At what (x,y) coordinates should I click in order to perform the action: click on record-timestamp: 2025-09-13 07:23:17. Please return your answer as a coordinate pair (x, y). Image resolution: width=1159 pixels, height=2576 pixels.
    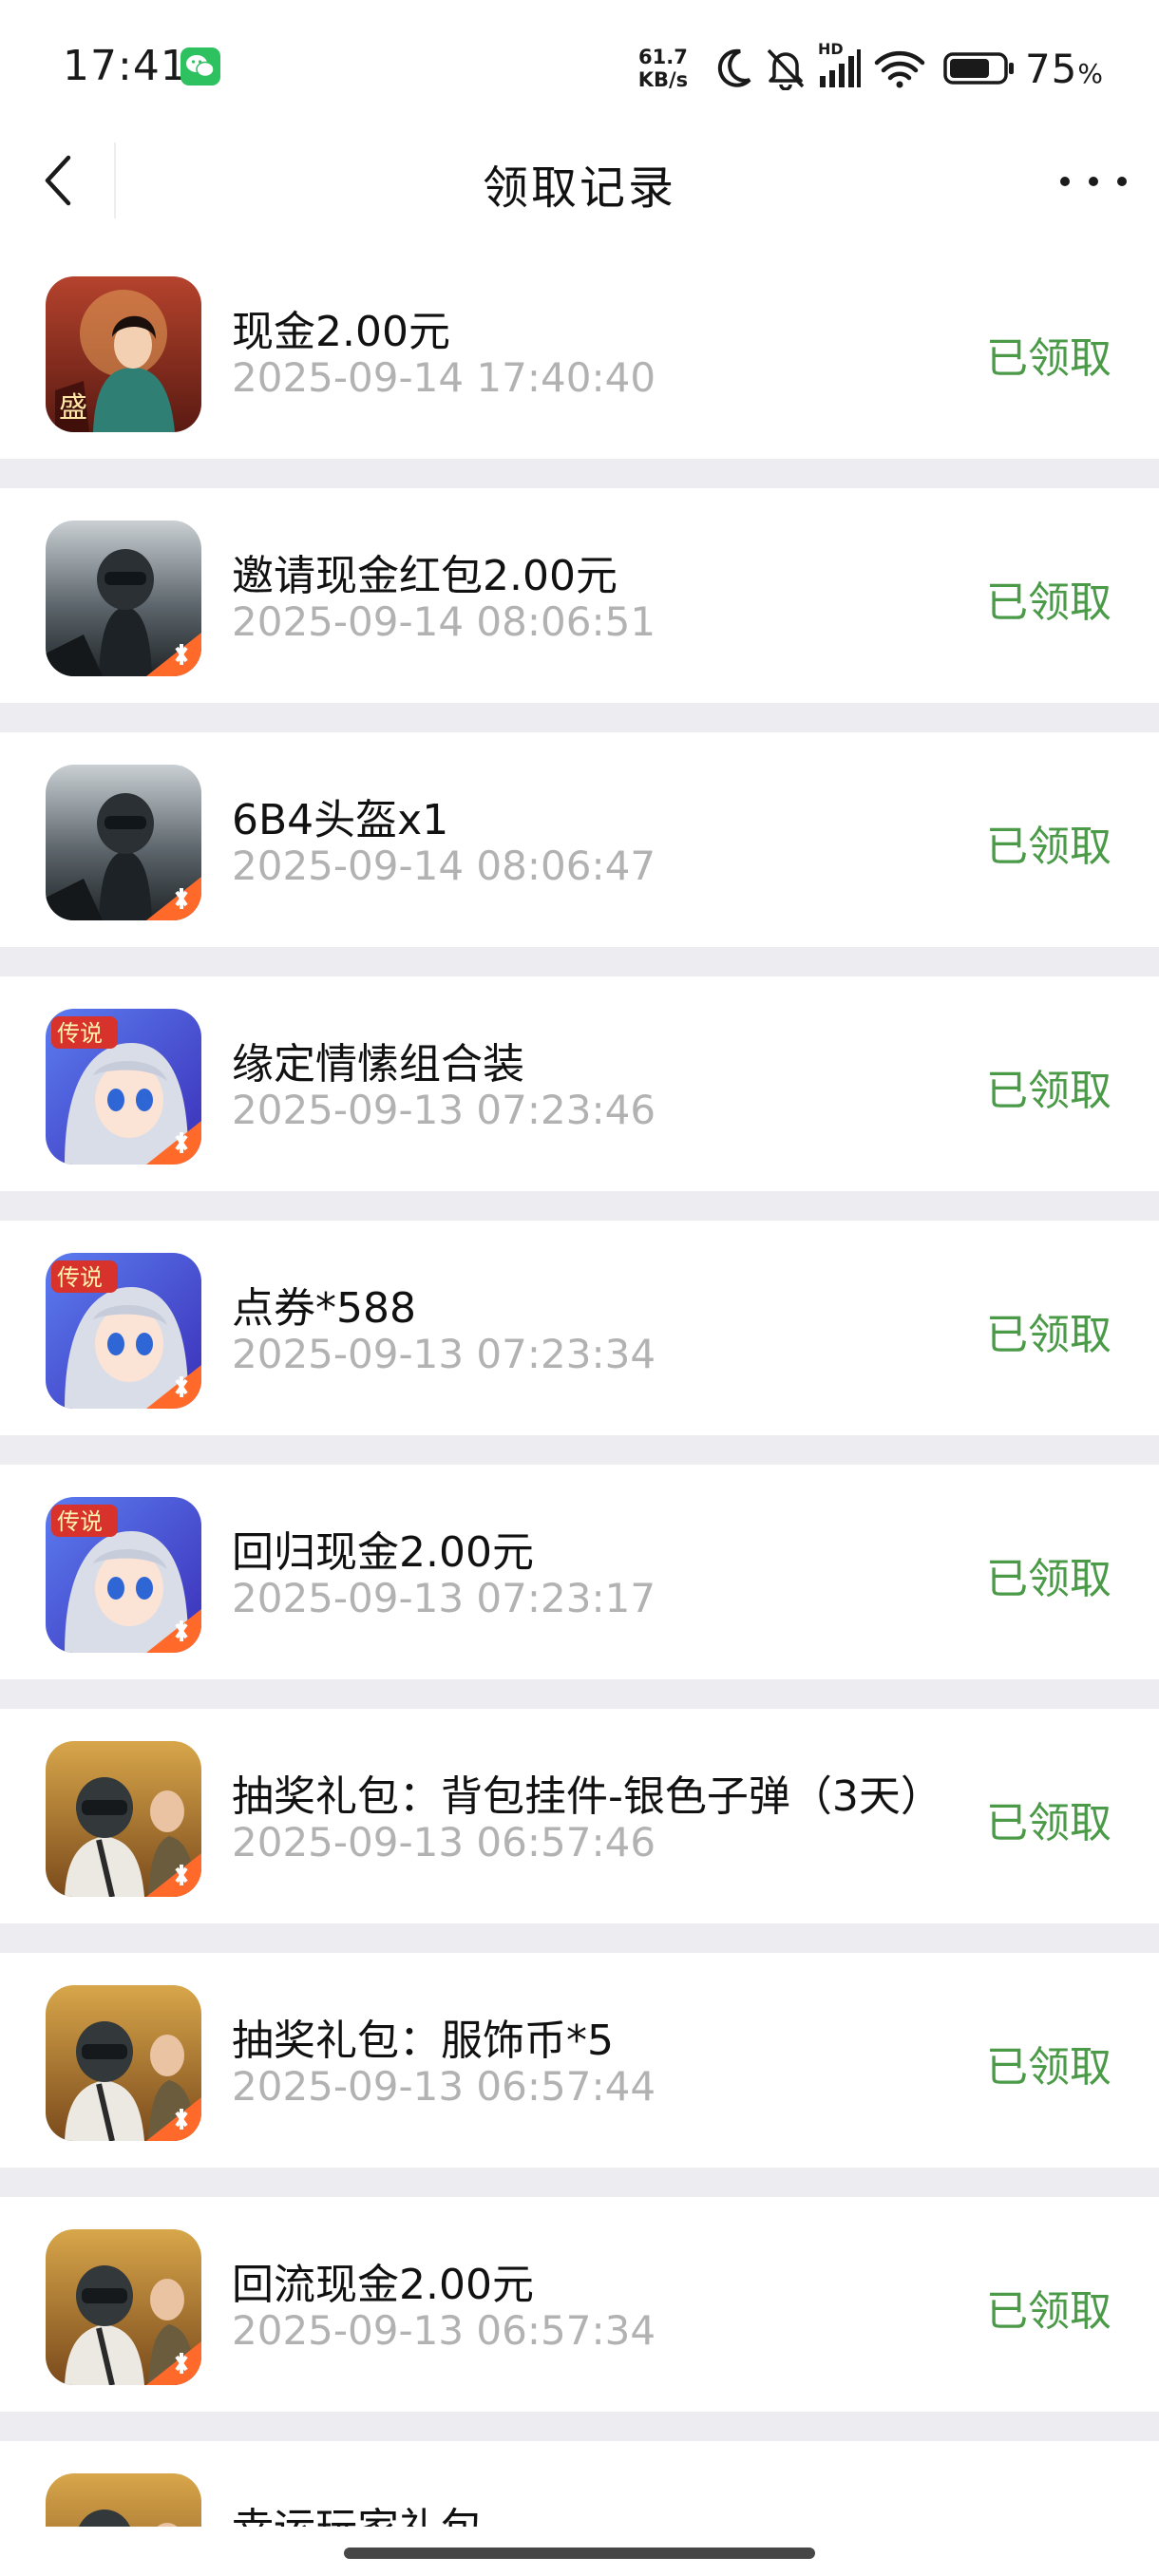
    Looking at the image, I should click on (444, 1598).